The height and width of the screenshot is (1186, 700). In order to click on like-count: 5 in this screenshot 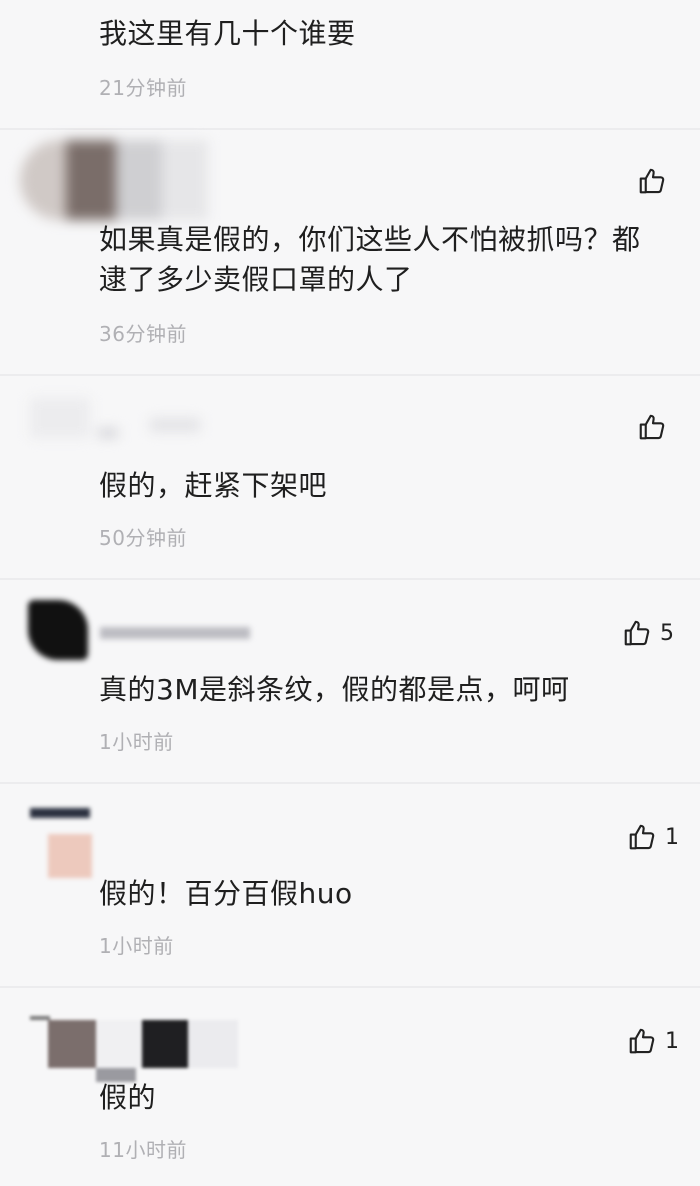, I will do `click(667, 633)`.